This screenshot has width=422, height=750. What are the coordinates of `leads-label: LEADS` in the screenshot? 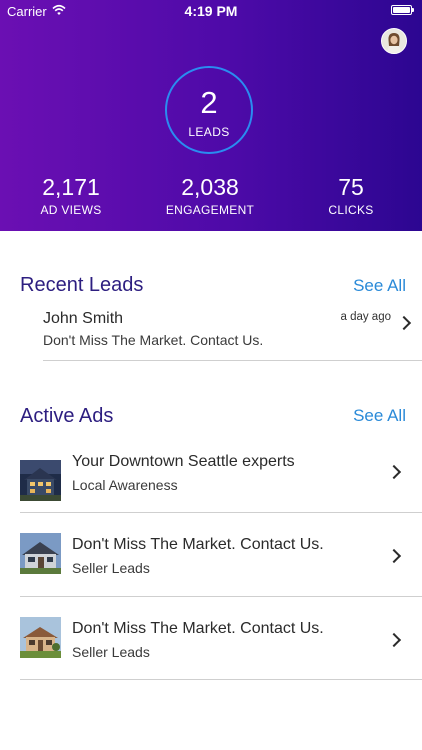 It's located at (209, 132).